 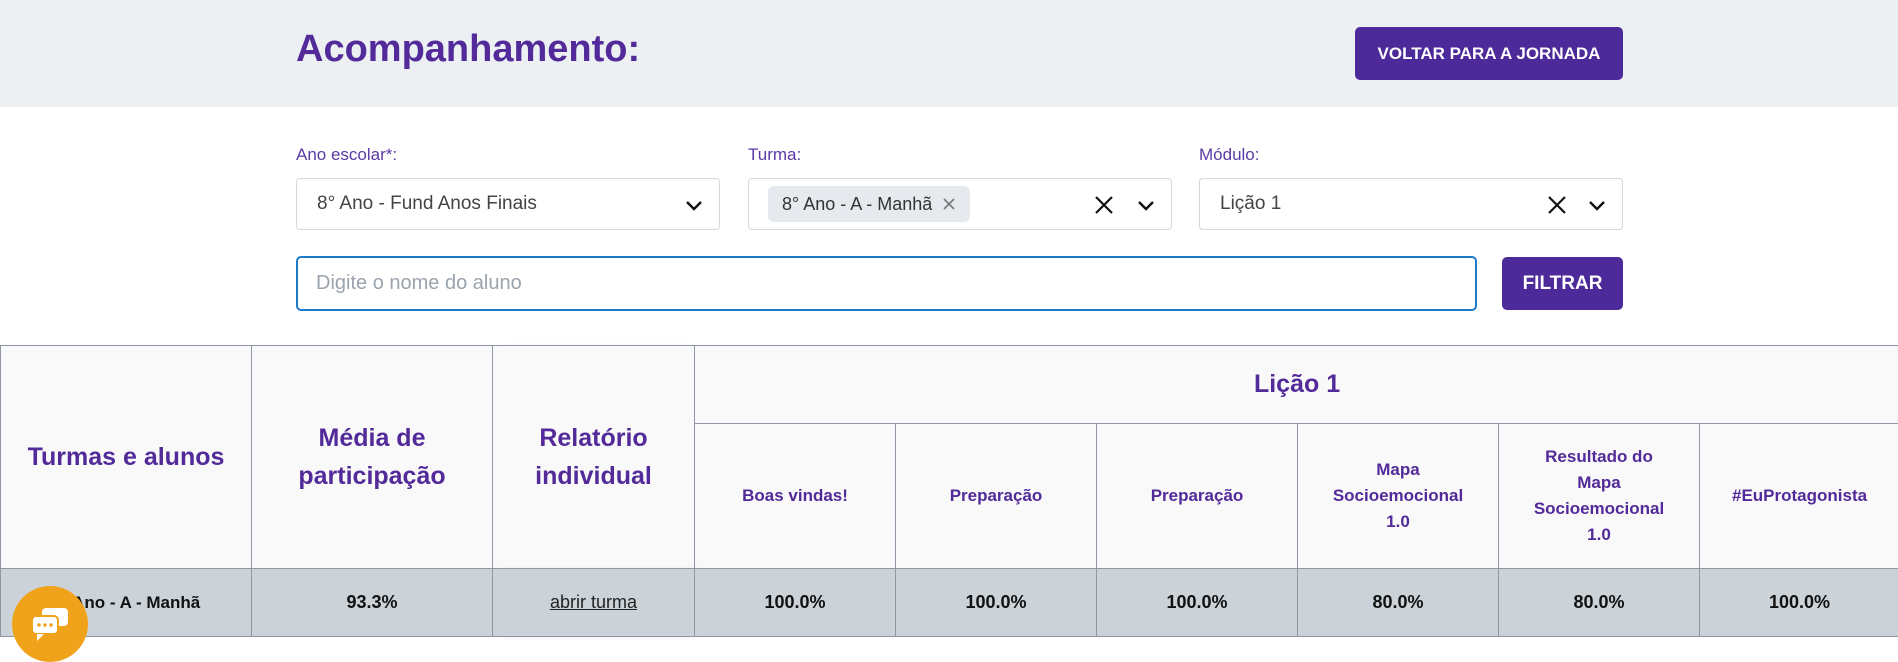 What do you see at coordinates (774, 155) in the screenshot?
I see `turma-label: Turma:` at bounding box center [774, 155].